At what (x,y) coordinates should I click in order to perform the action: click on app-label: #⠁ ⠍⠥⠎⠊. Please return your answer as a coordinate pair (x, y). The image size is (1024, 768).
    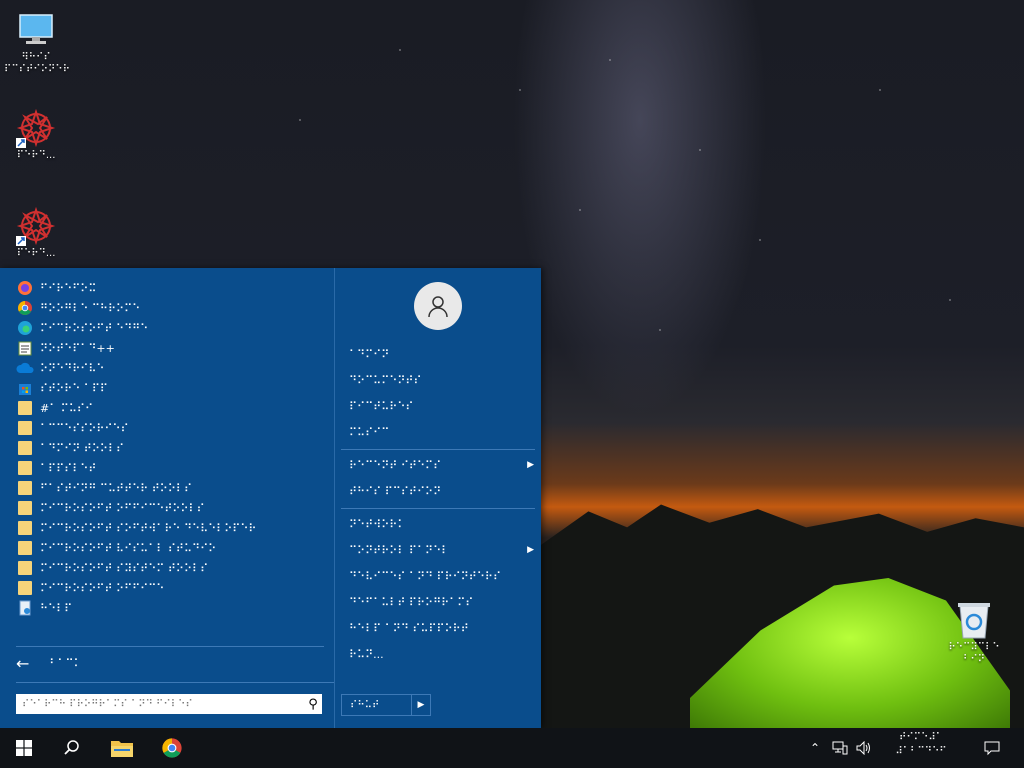
    Looking at the image, I should click on (66, 408).